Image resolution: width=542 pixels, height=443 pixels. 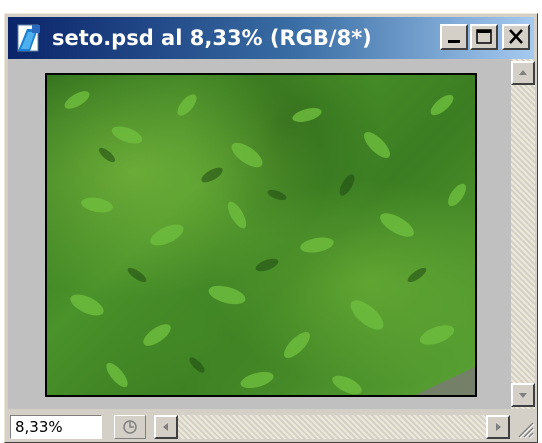 What do you see at coordinates (454, 37) in the screenshot?
I see `minimize-button` at bounding box center [454, 37].